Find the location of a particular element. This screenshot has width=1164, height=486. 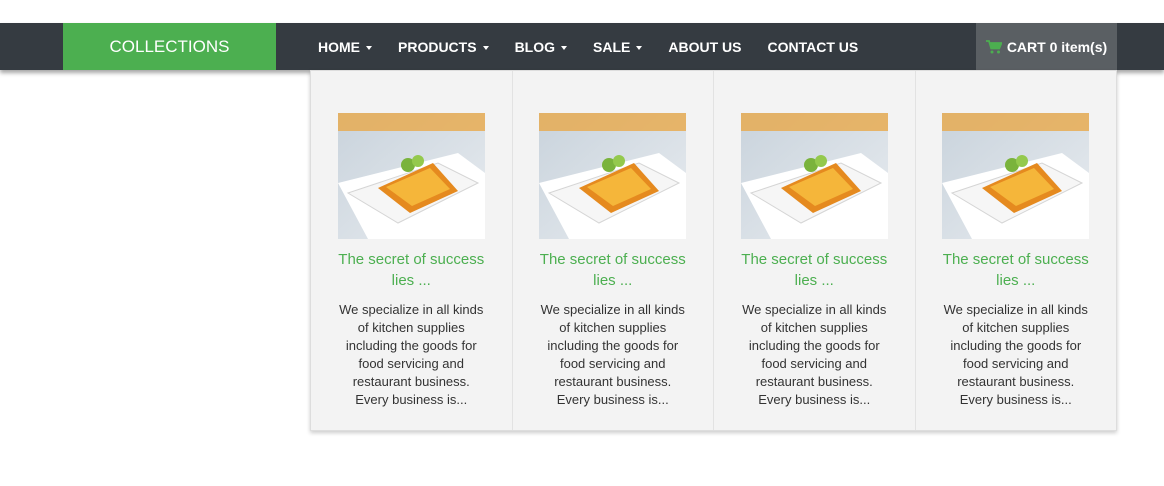

nav-item-contact-us: CONTACT US is located at coordinates (812, 46).